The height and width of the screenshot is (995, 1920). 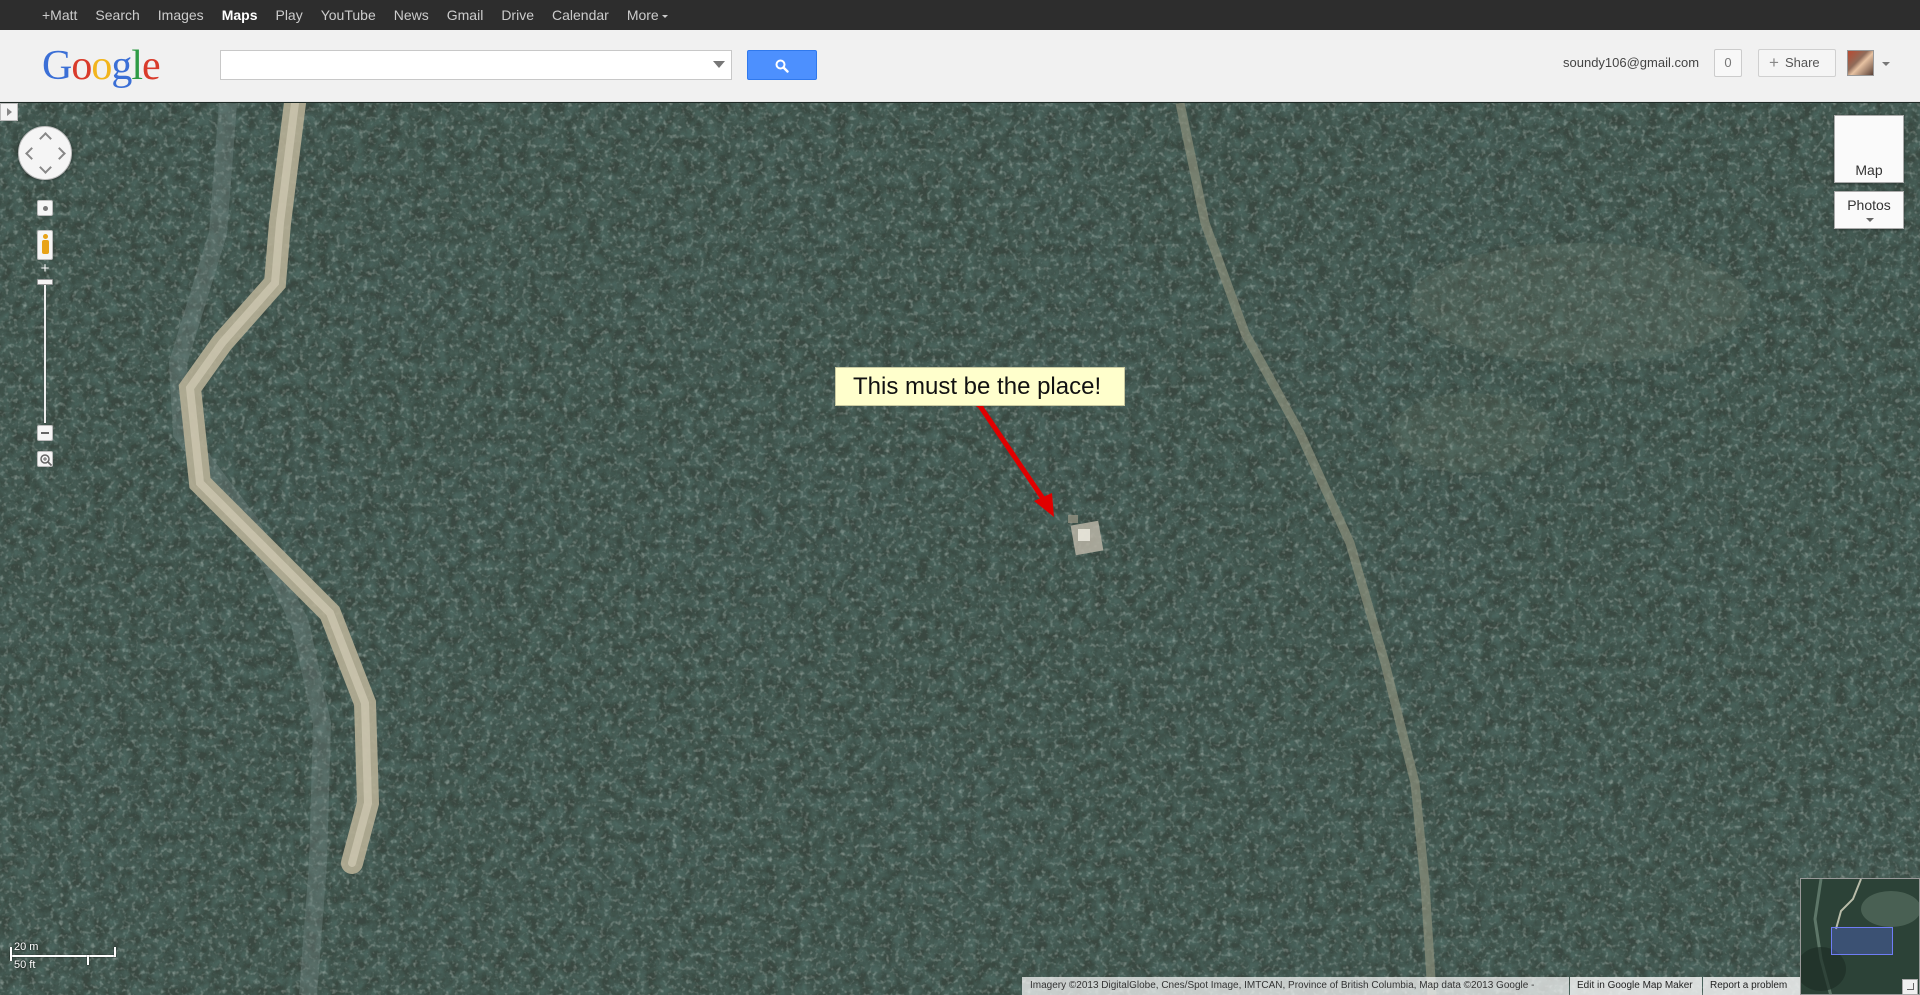 I want to click on nav-more: More, so click(x=647, y=15).